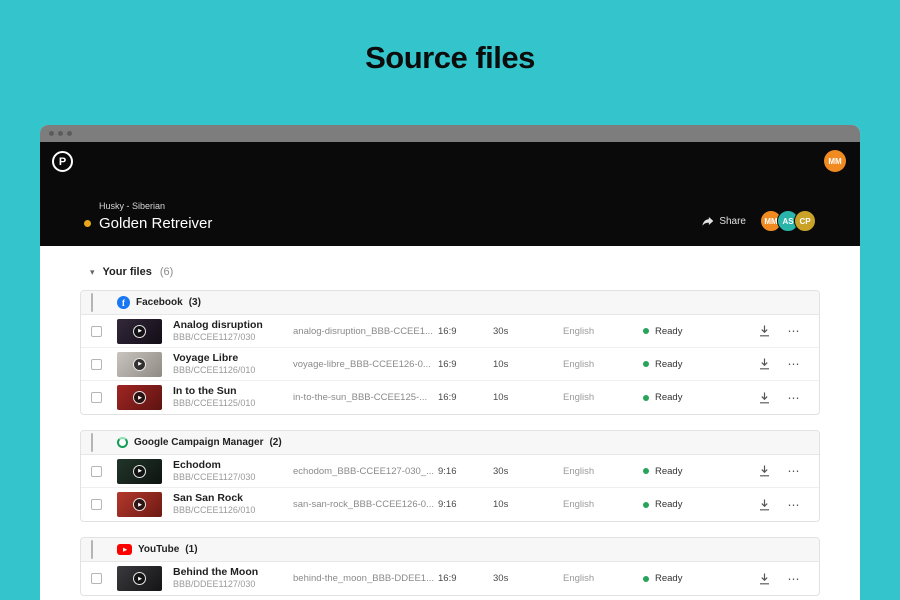 This screenshot has width=900, height=600. I want to click on share-label: Share, so click(732, 221).